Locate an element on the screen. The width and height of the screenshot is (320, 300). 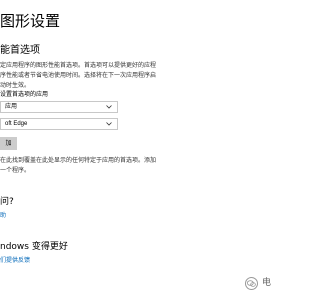
help-question-heading: 问? is located at coordinates (7, 202).